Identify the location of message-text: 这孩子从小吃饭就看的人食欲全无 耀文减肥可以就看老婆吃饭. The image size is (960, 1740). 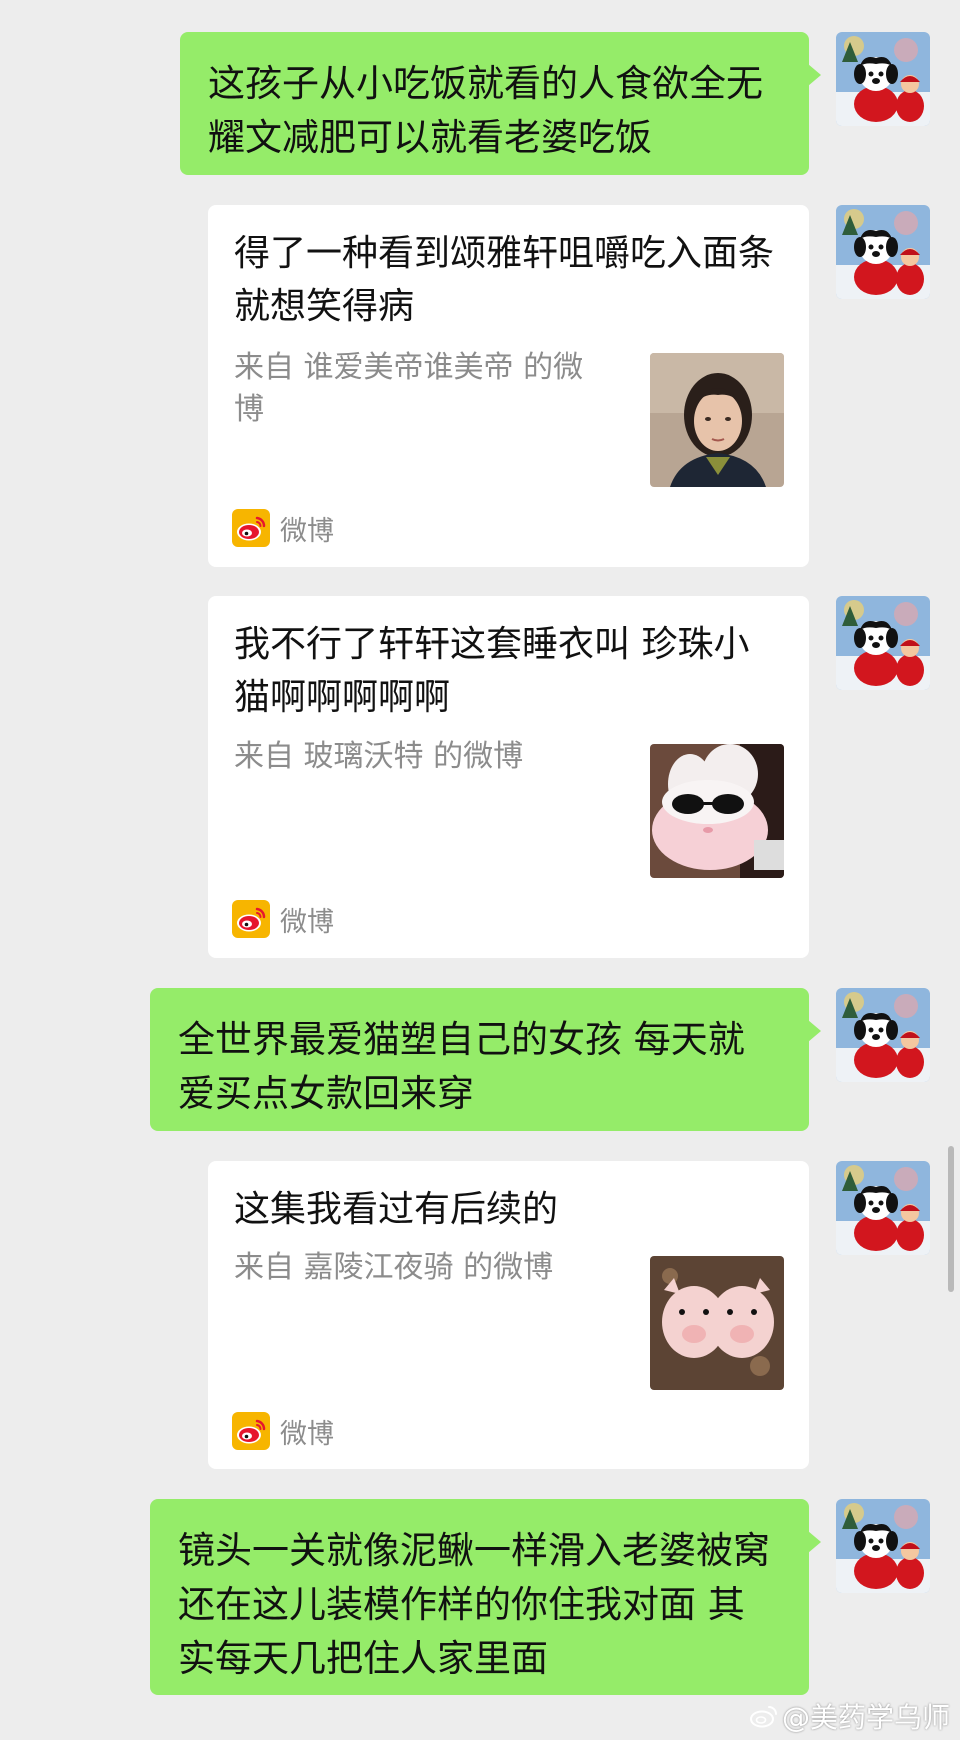
(485, 110).